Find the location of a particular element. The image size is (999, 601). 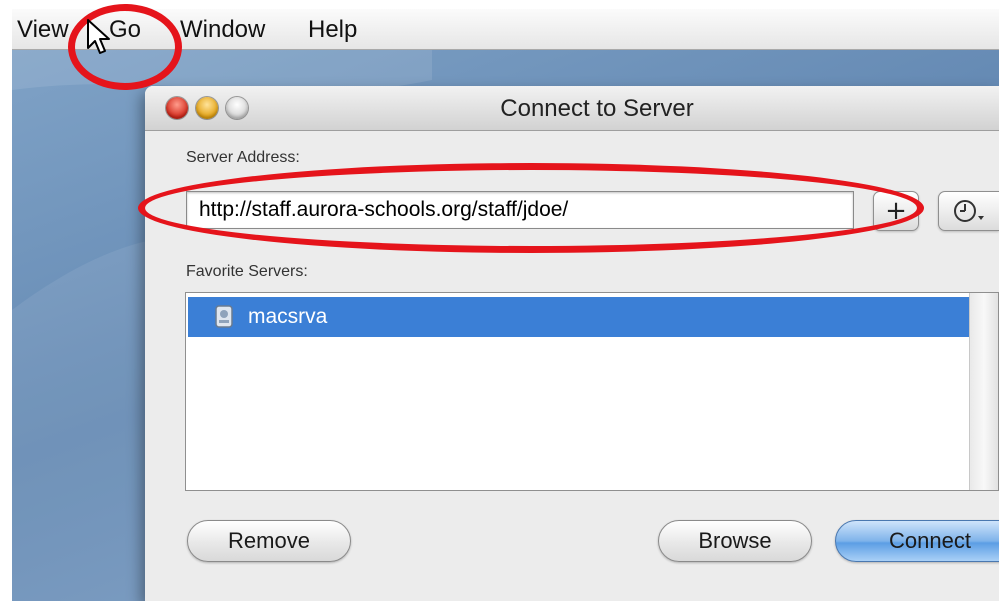

favorite-servers-label: Favorite Servers: is located at coordinates (247, 271).